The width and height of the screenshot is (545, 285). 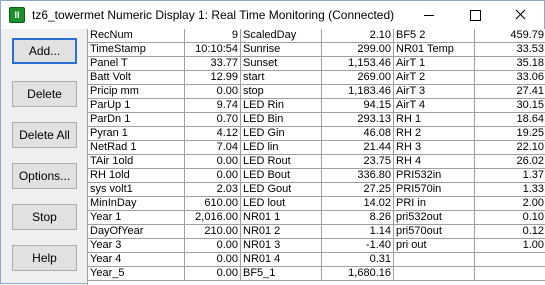 I want to click on field-label: LED Rout, so click(x=281, y=162).